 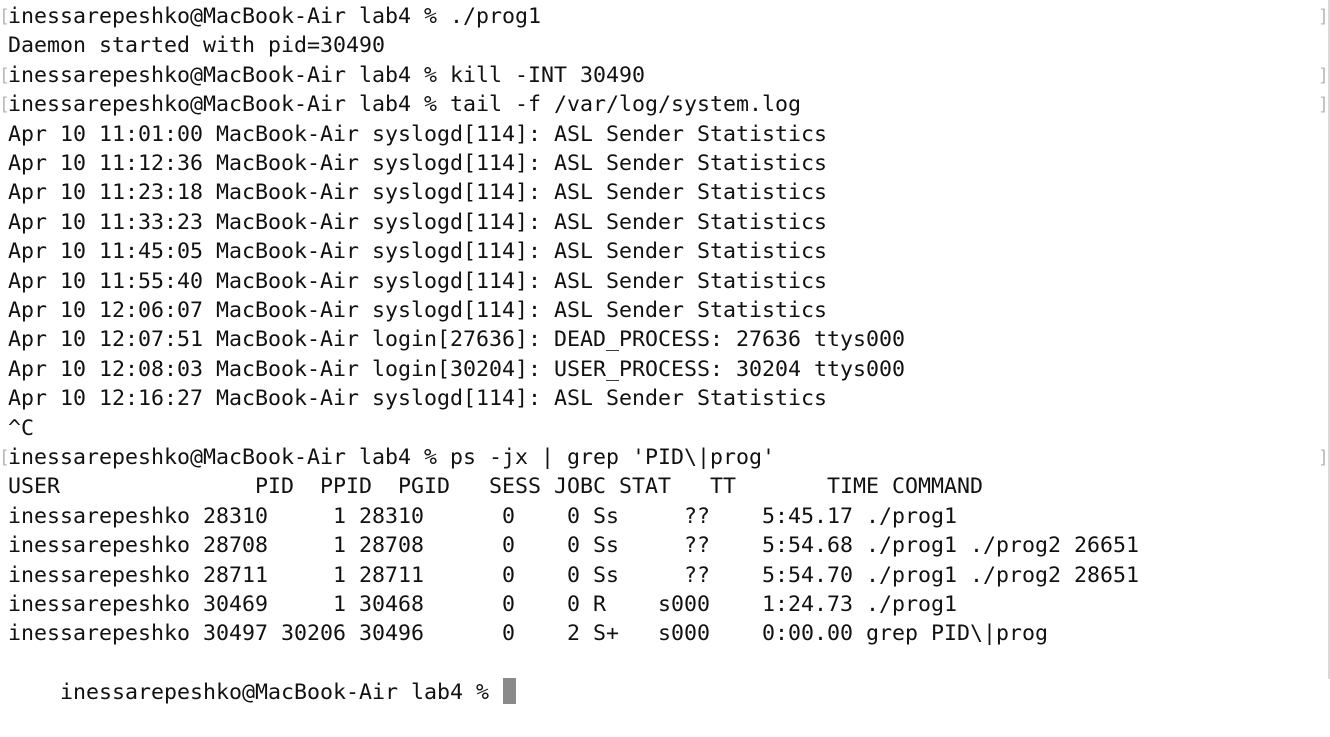 I want to click on current-prompt-line: inessarepeshko@MacBook-Air lab4 %, so click(x=262, y=677).